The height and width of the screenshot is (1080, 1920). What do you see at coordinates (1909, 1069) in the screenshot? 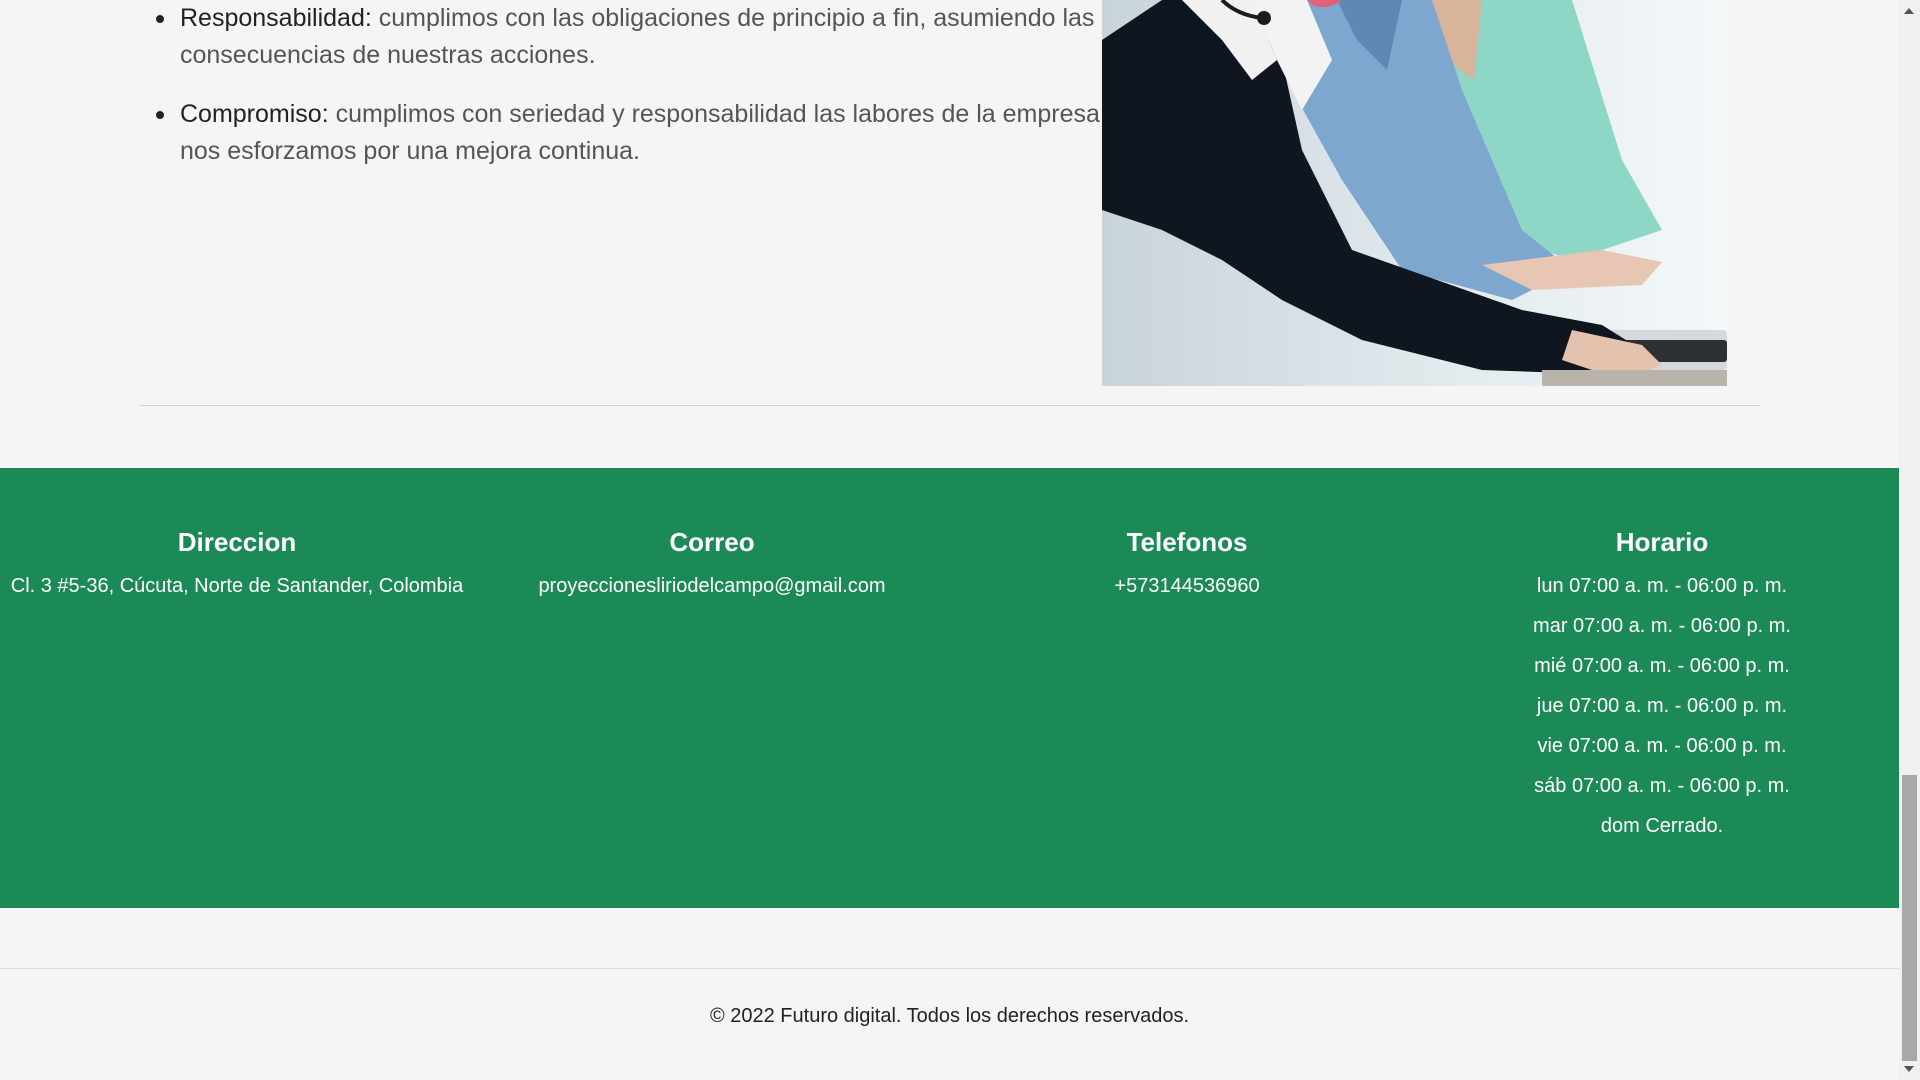
I see `scroll-down-icon` at bounding box center [1909, 1069].